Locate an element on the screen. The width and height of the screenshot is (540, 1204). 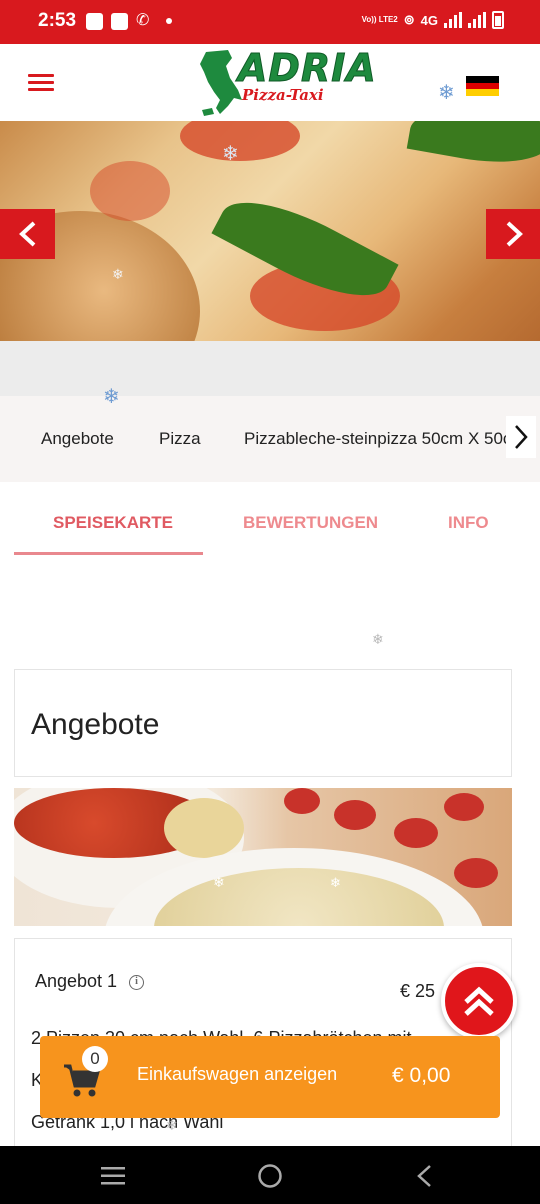
active-tab-indicator is located at coordinates (108, 553).